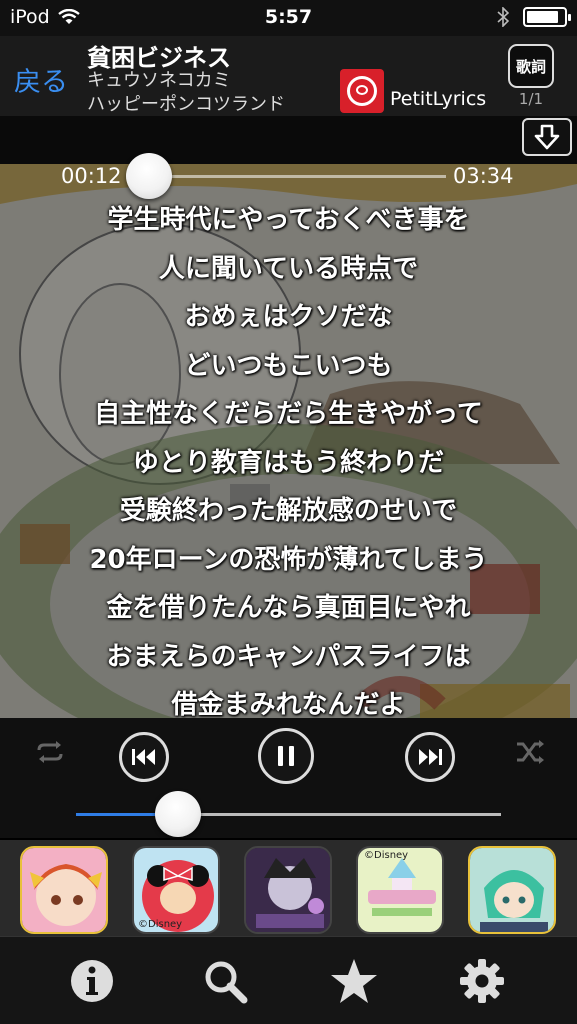 The width and height of the screenshot is (577, 1024). Describe the element at coordinates (483, 176) in the screenshot. I see `total-time: 03:34` at that location.